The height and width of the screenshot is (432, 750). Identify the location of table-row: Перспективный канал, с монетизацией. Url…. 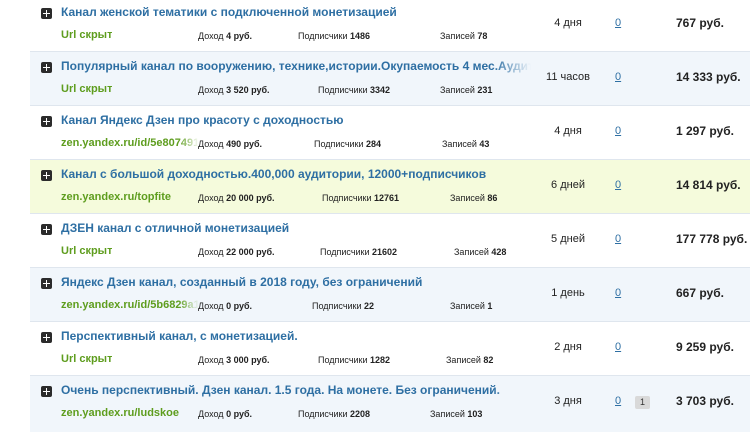
(390, 349).